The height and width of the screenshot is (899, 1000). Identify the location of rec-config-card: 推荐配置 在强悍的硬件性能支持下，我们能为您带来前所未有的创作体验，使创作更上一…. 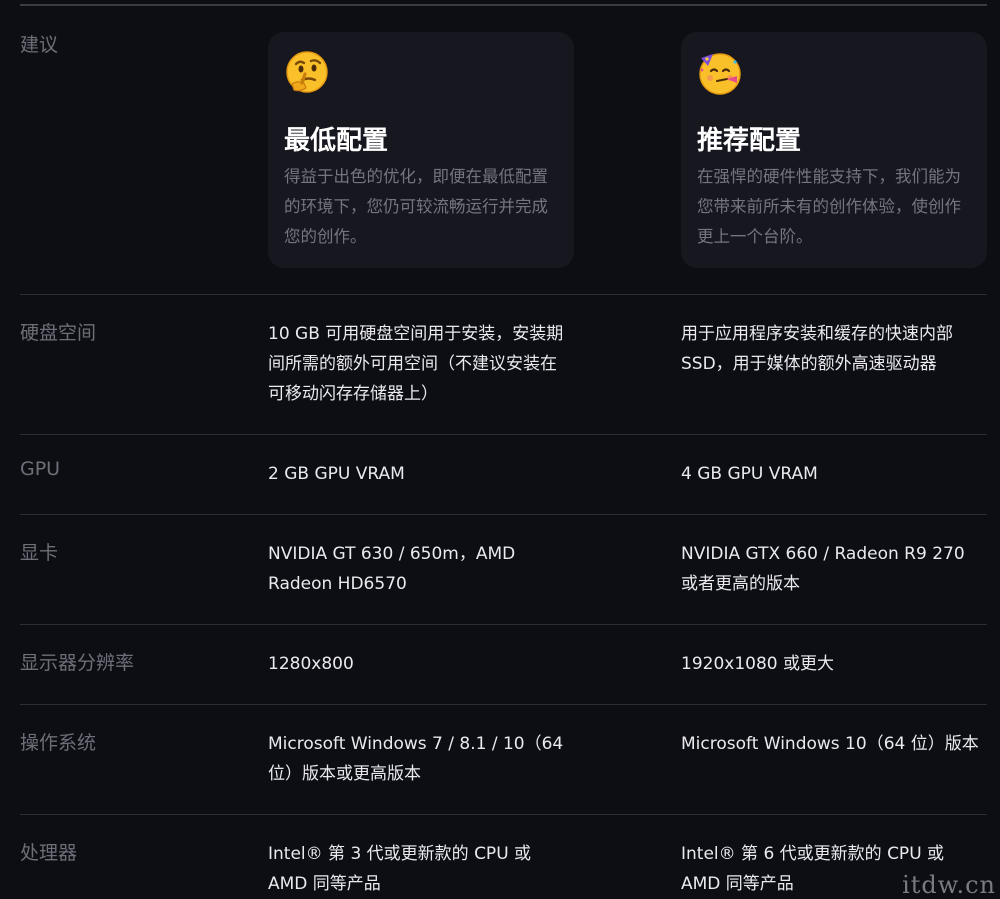
(834, 150).